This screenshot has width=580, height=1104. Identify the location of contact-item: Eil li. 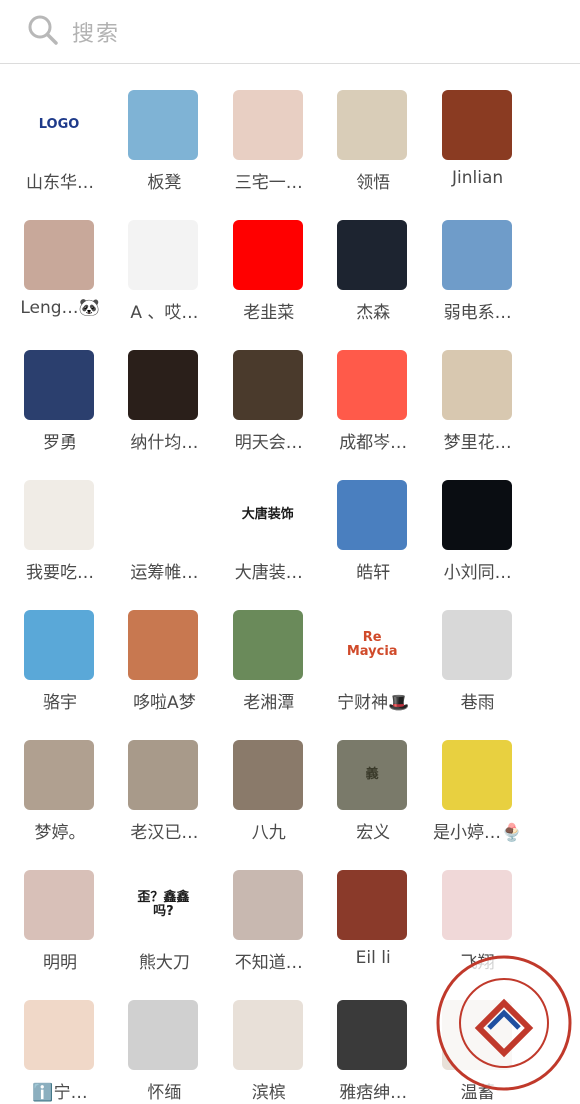
(373, 909).